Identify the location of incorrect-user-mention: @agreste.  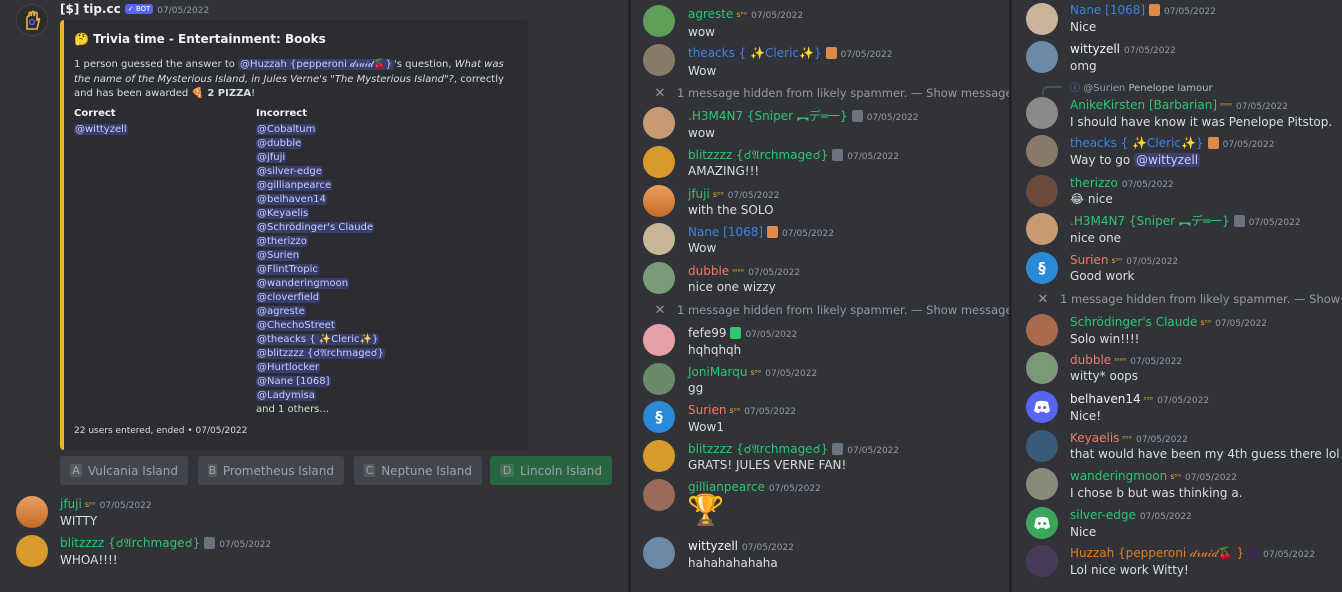
(281, 311).